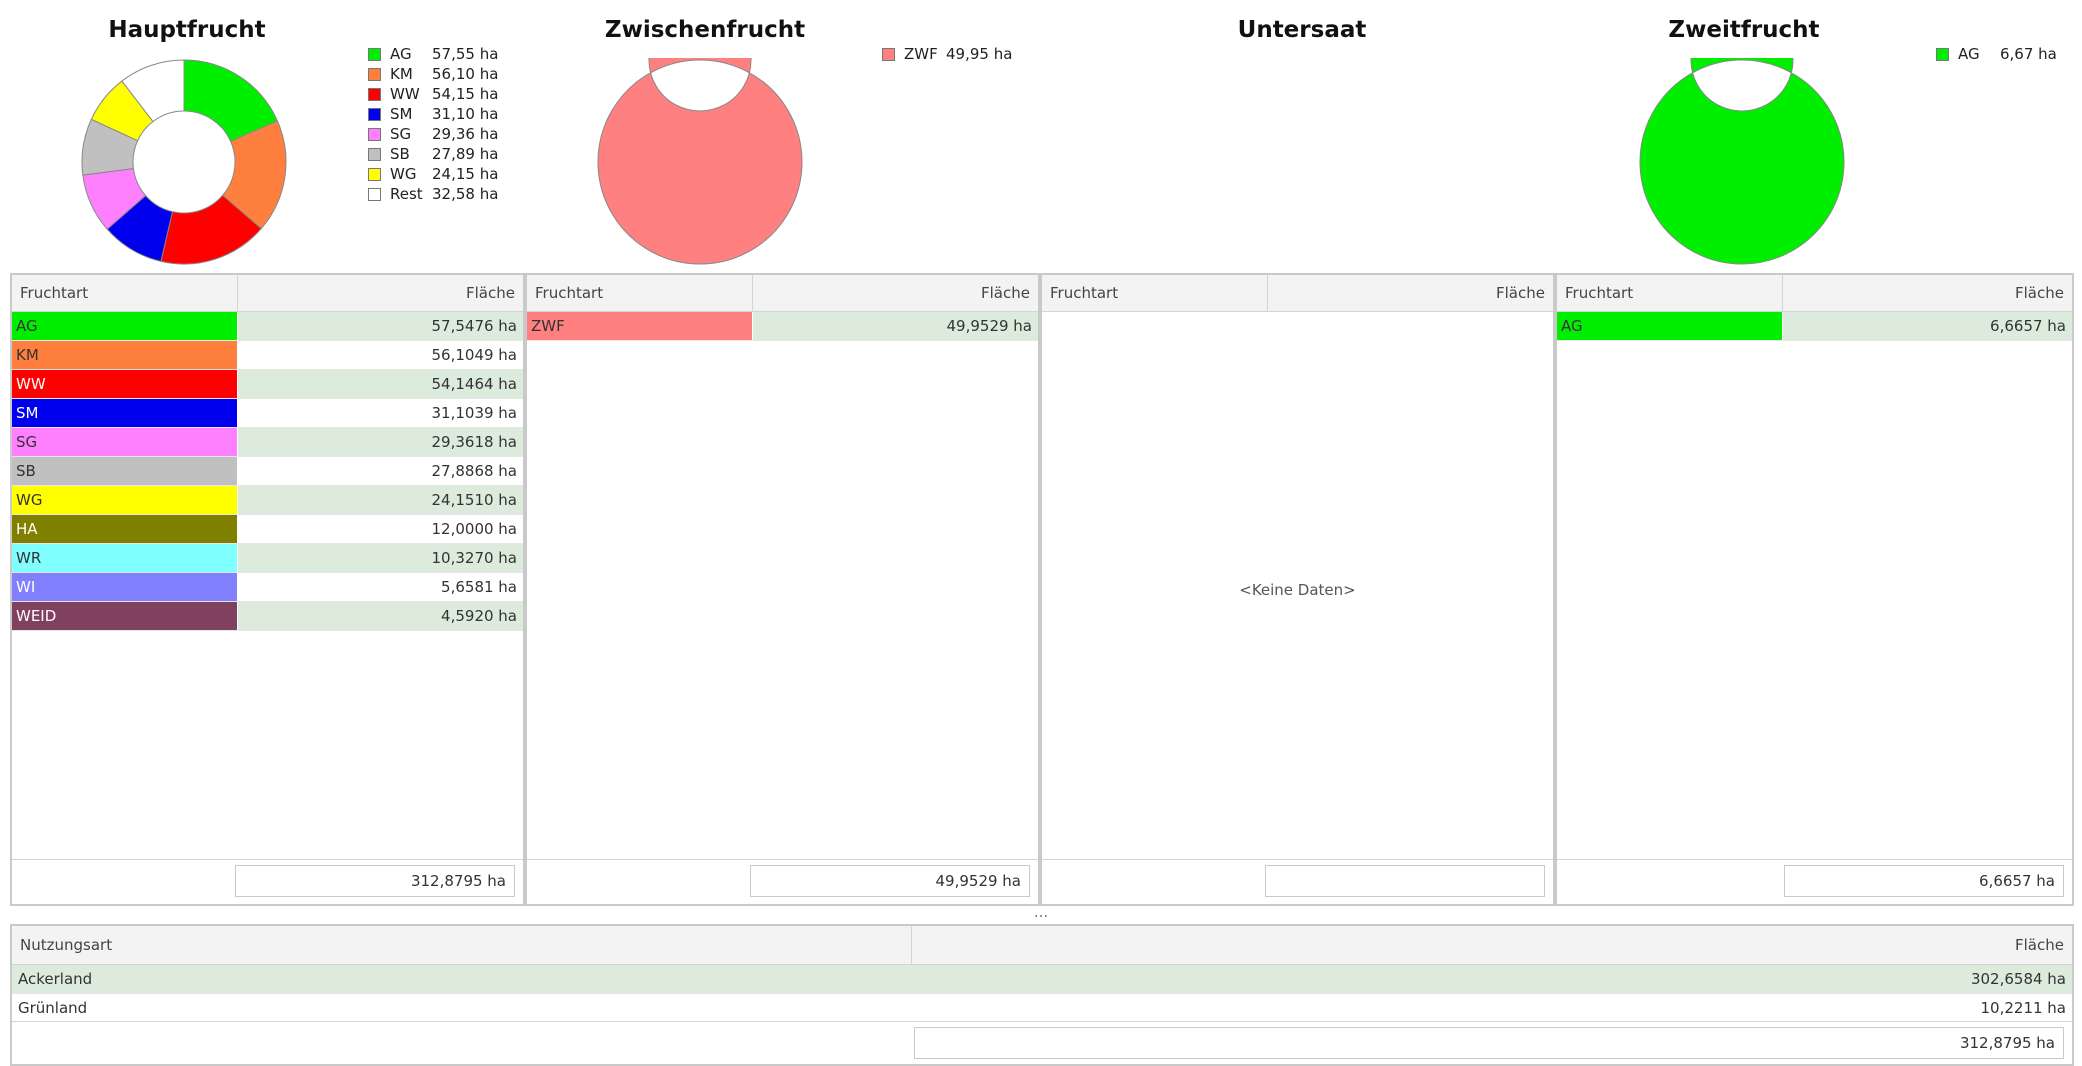  Describe the element at coordinates (380, 558) in the screenshot. I see `cell-flaeche: 10,3270 ha` at that location.